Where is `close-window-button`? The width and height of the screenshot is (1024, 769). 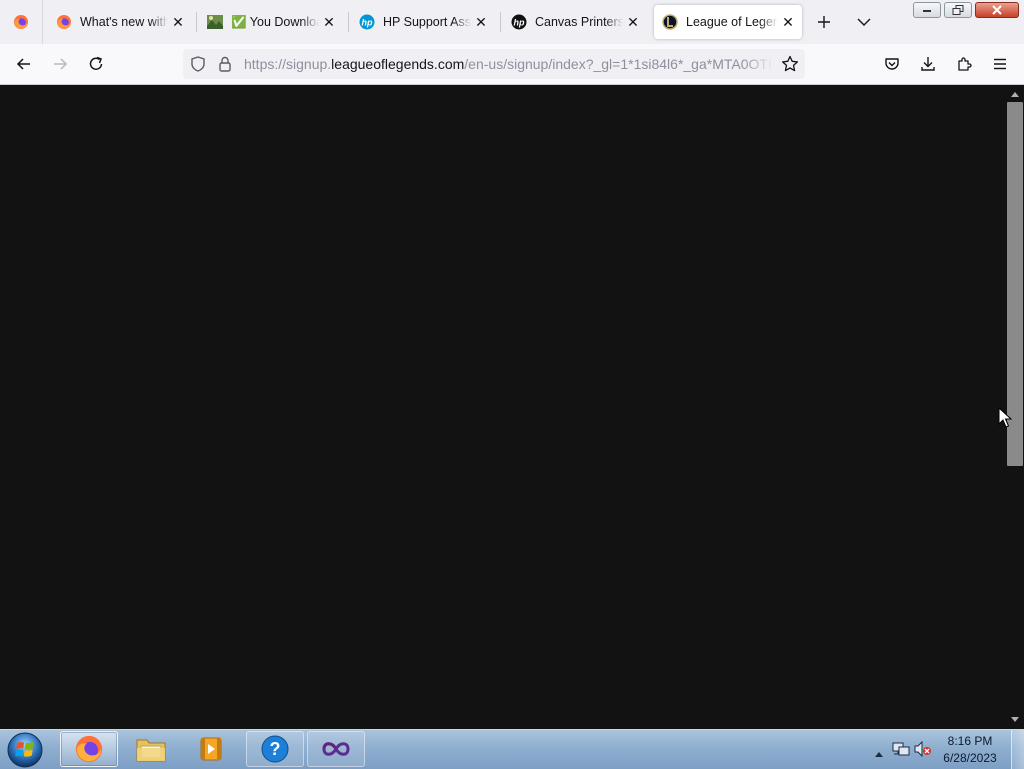 close-window-button is located at coordinates (997, 10).